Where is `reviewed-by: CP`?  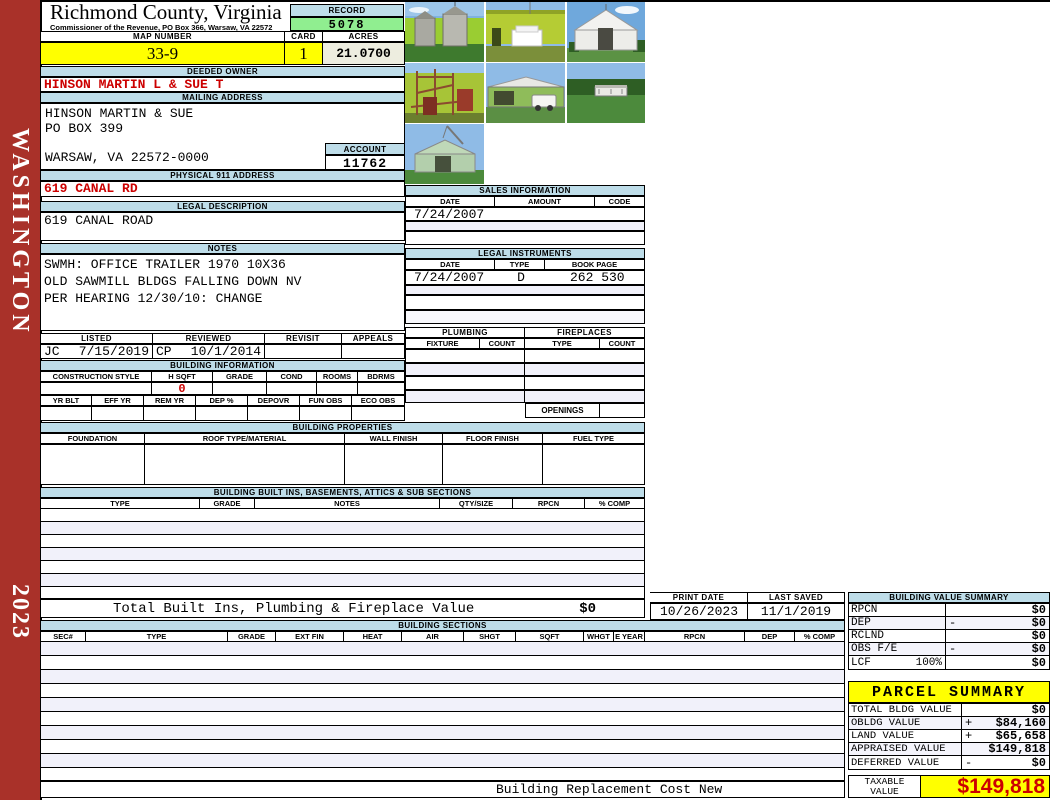 reviewed-by: CP is located at coordinates (164, 351).